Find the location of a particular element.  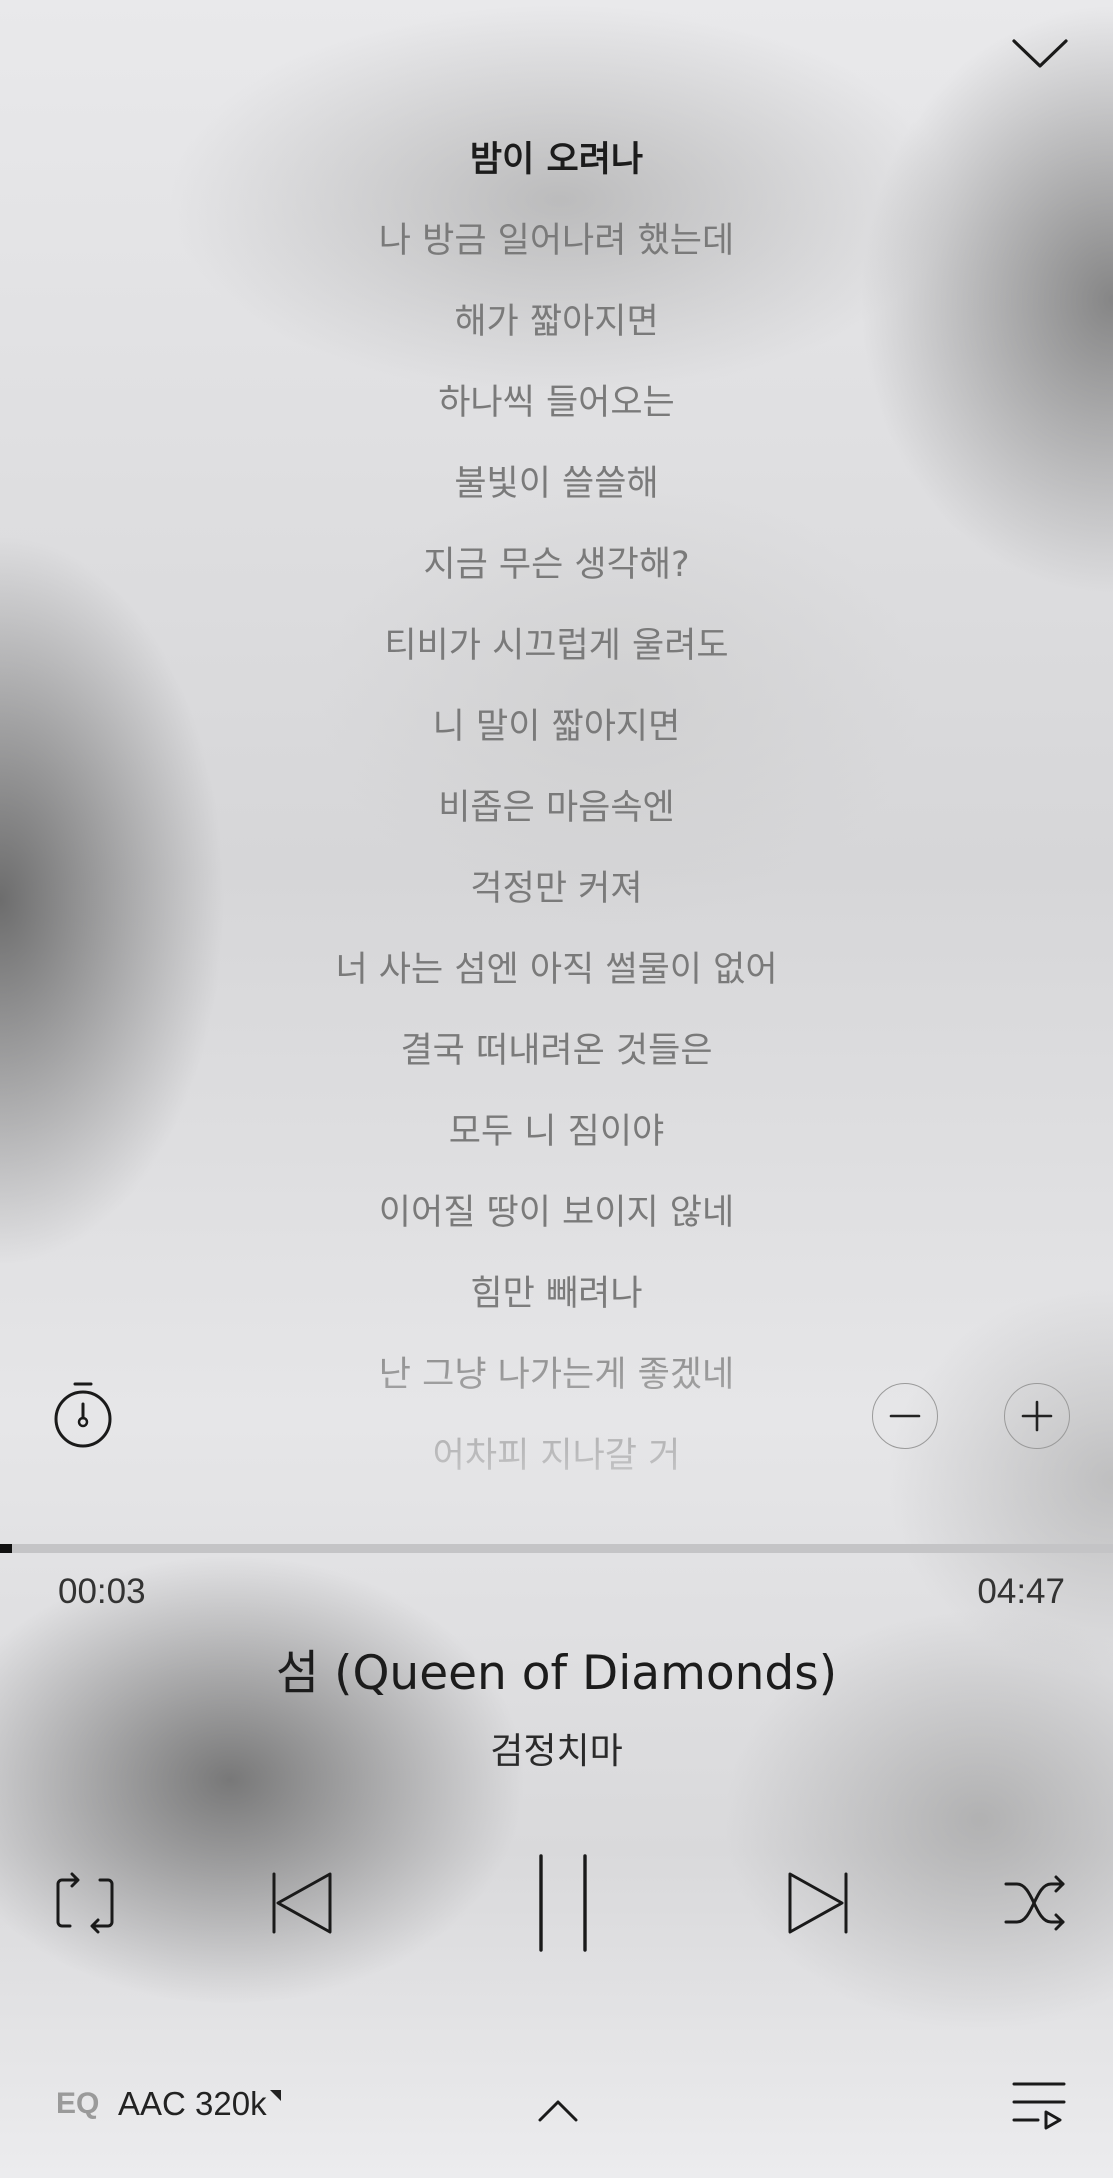

audio-quality-button: AAC 320k is located at coordinates (192, 2104).